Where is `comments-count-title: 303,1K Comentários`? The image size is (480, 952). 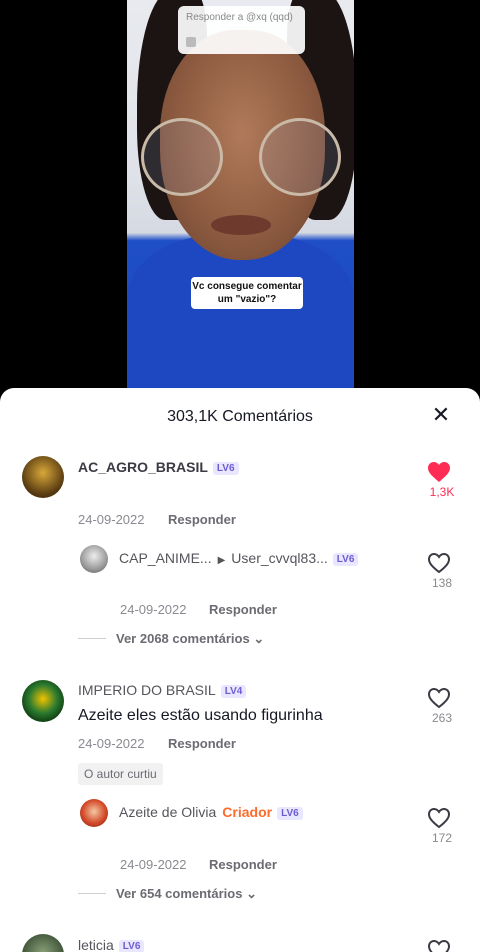
comments-count-title: 303,1K Comentários is located at coordinates (240, 416).